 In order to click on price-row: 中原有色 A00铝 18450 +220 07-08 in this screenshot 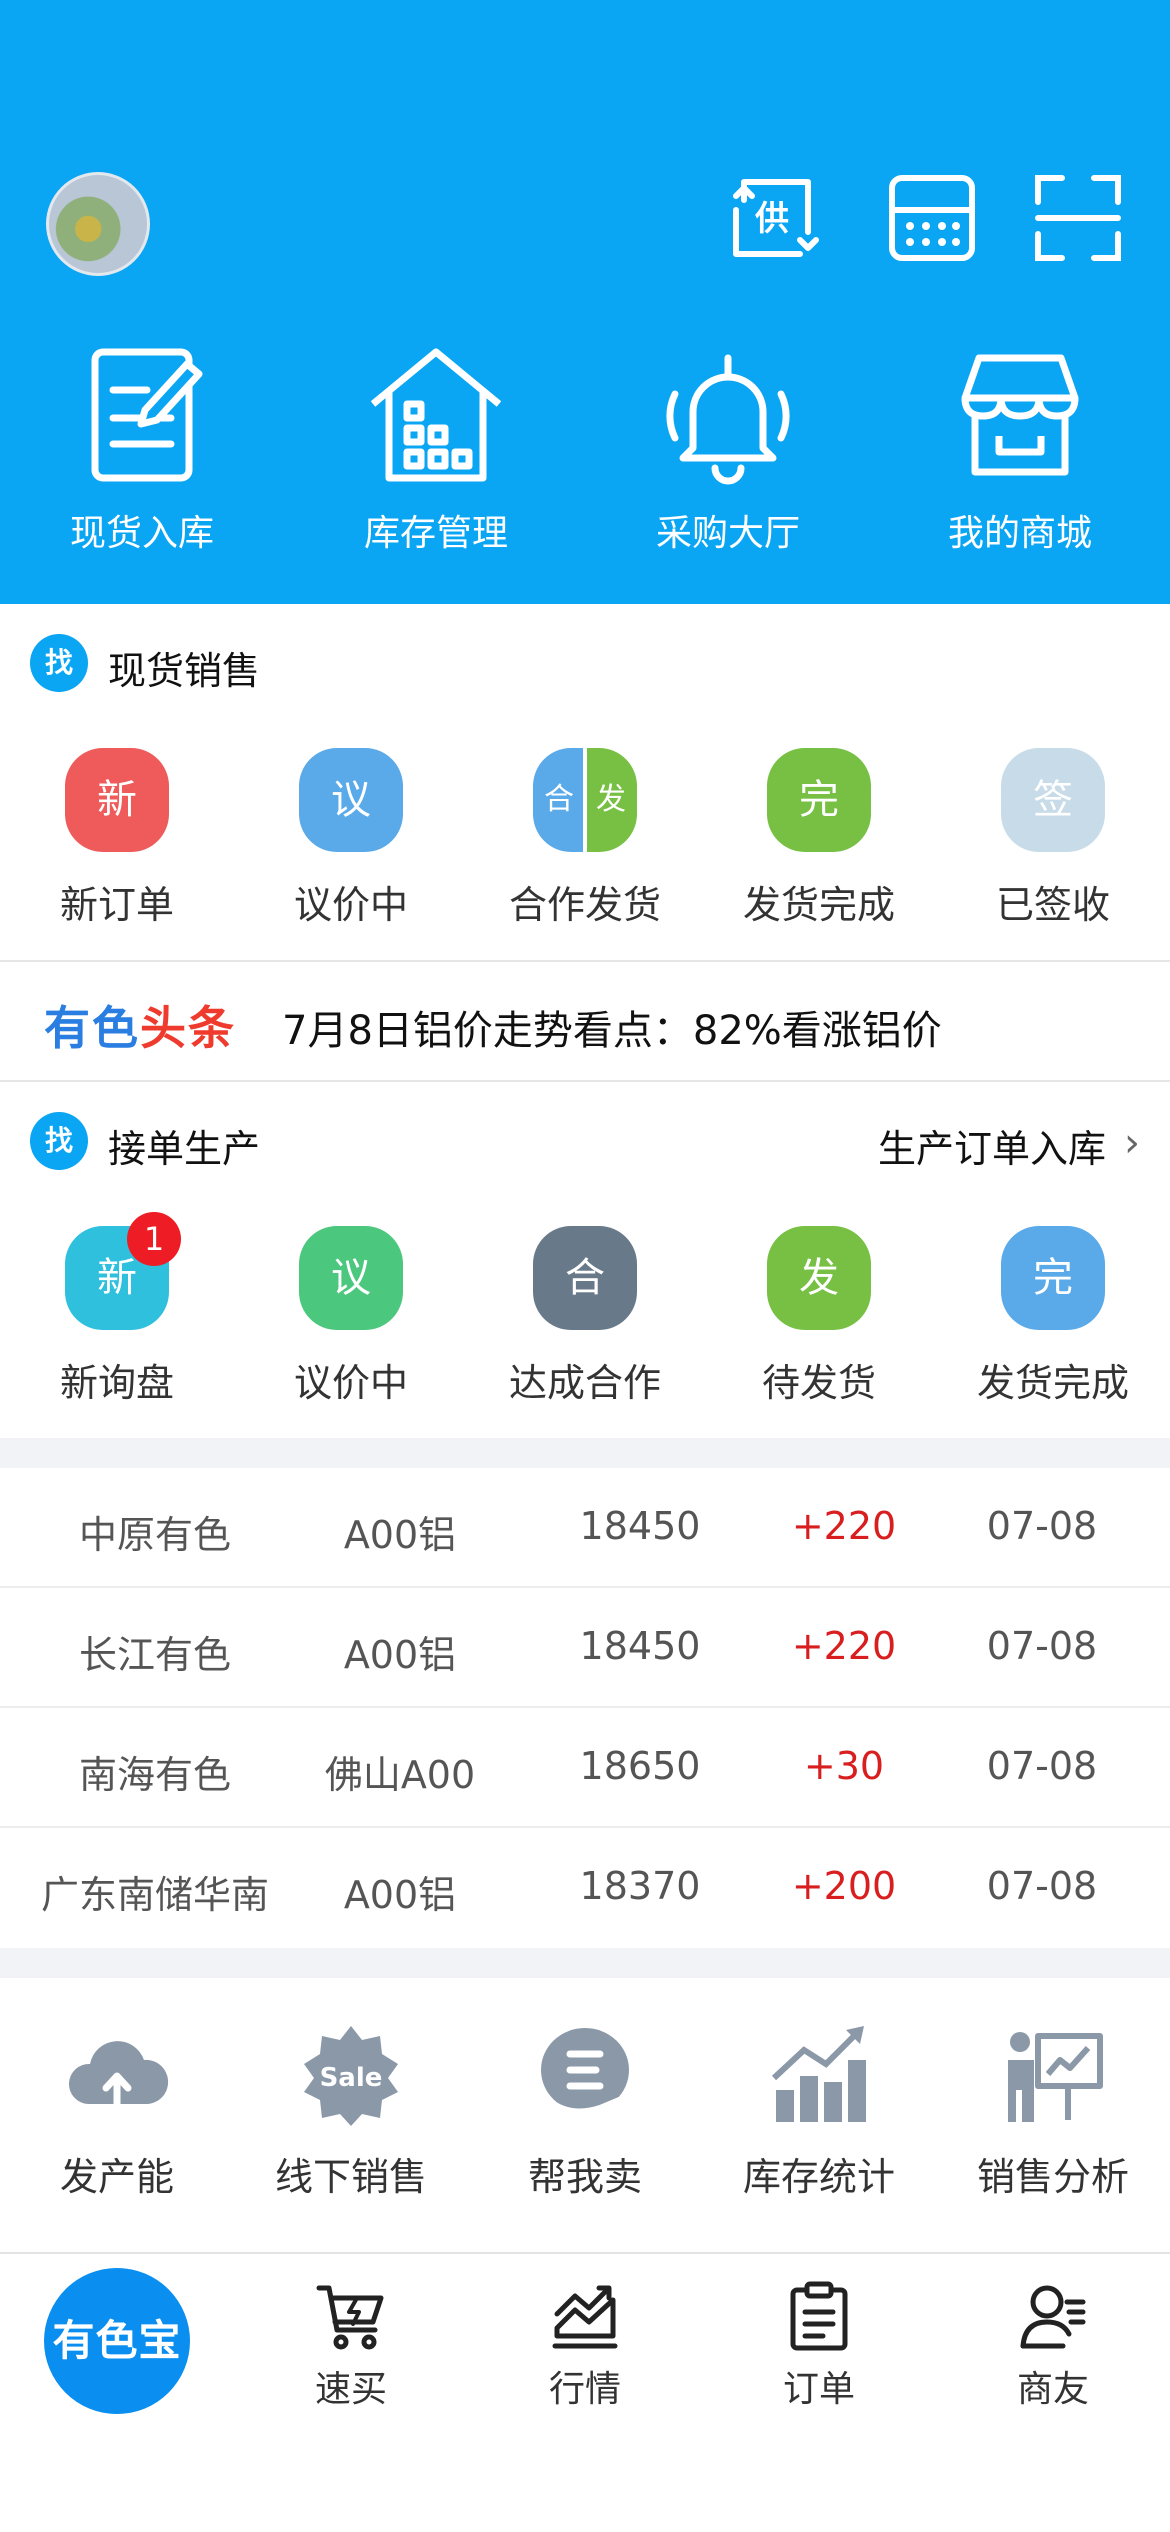, I will do `click(585, 1528)`.